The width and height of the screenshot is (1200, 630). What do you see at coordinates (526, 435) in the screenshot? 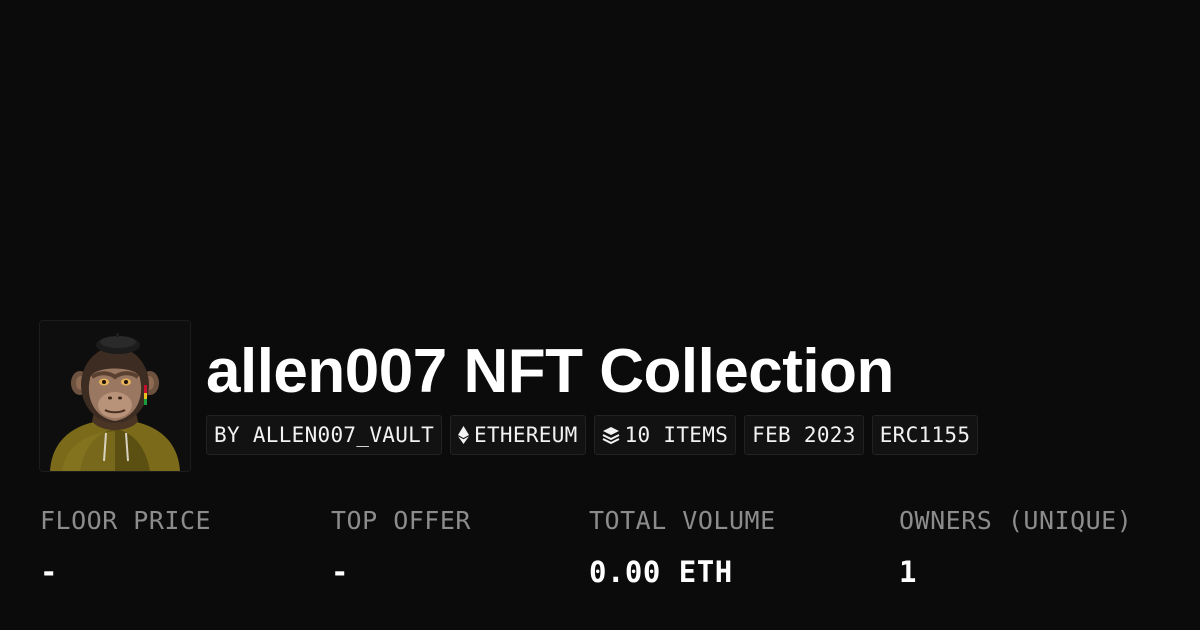
I see `chain-badge-label: ETHEREUM` at bounding box center [526, 435].